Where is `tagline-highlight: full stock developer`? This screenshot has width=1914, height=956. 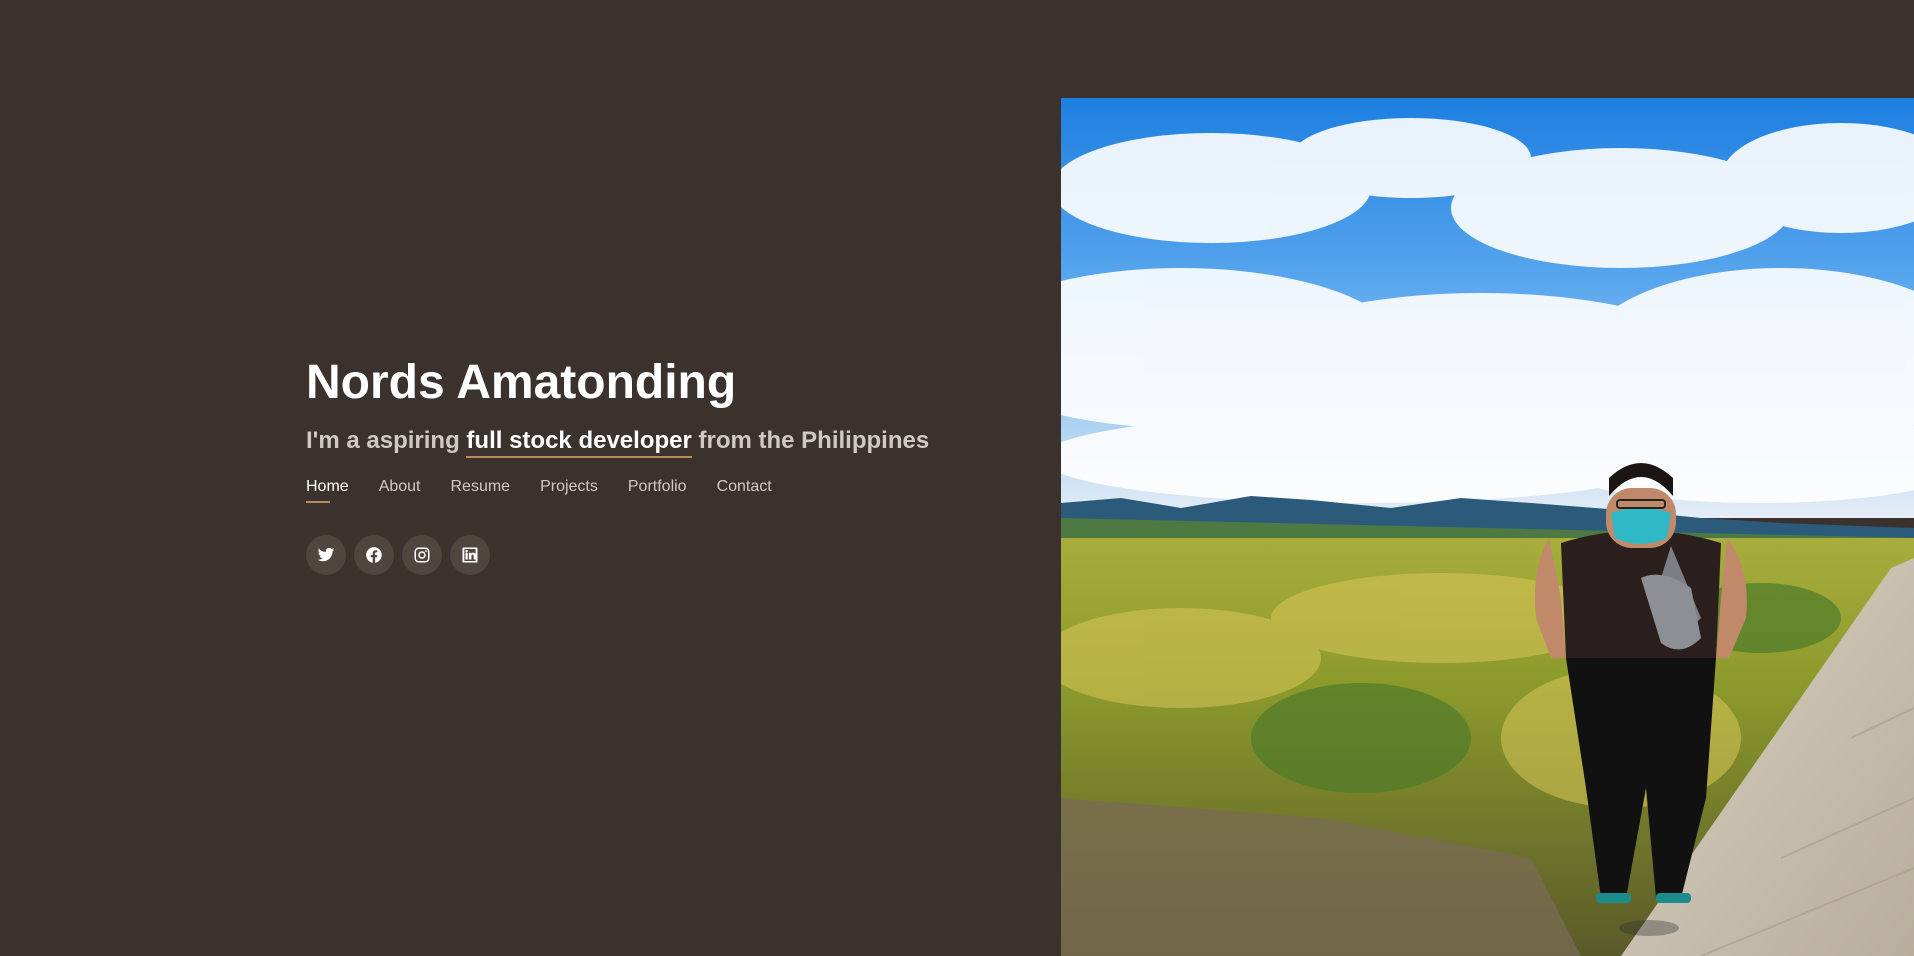 tagline-highlight: full stock developer is located at coordinates (579, 442).